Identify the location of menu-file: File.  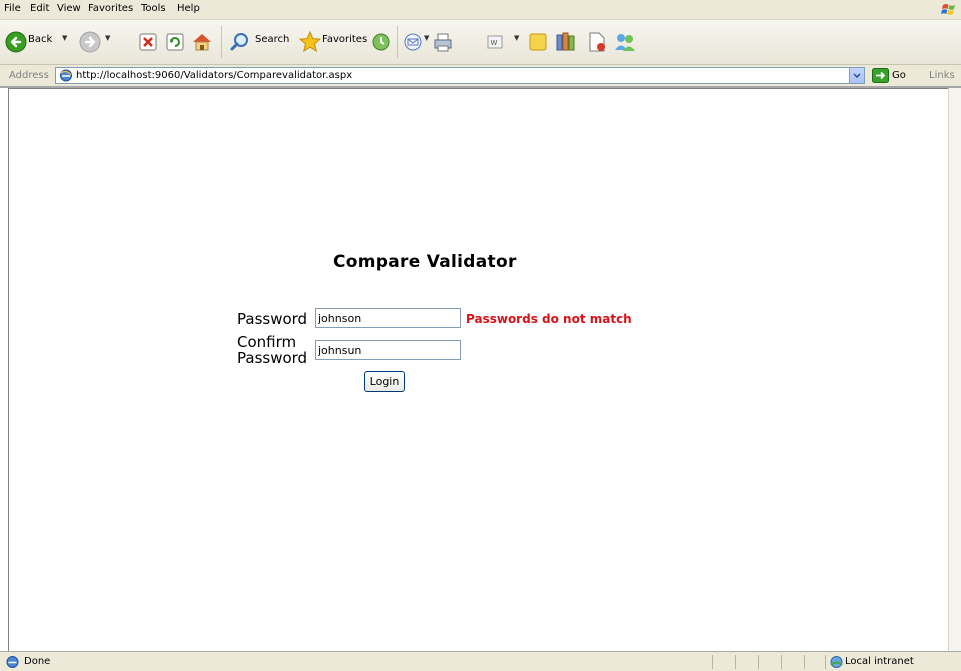
(12, 9).